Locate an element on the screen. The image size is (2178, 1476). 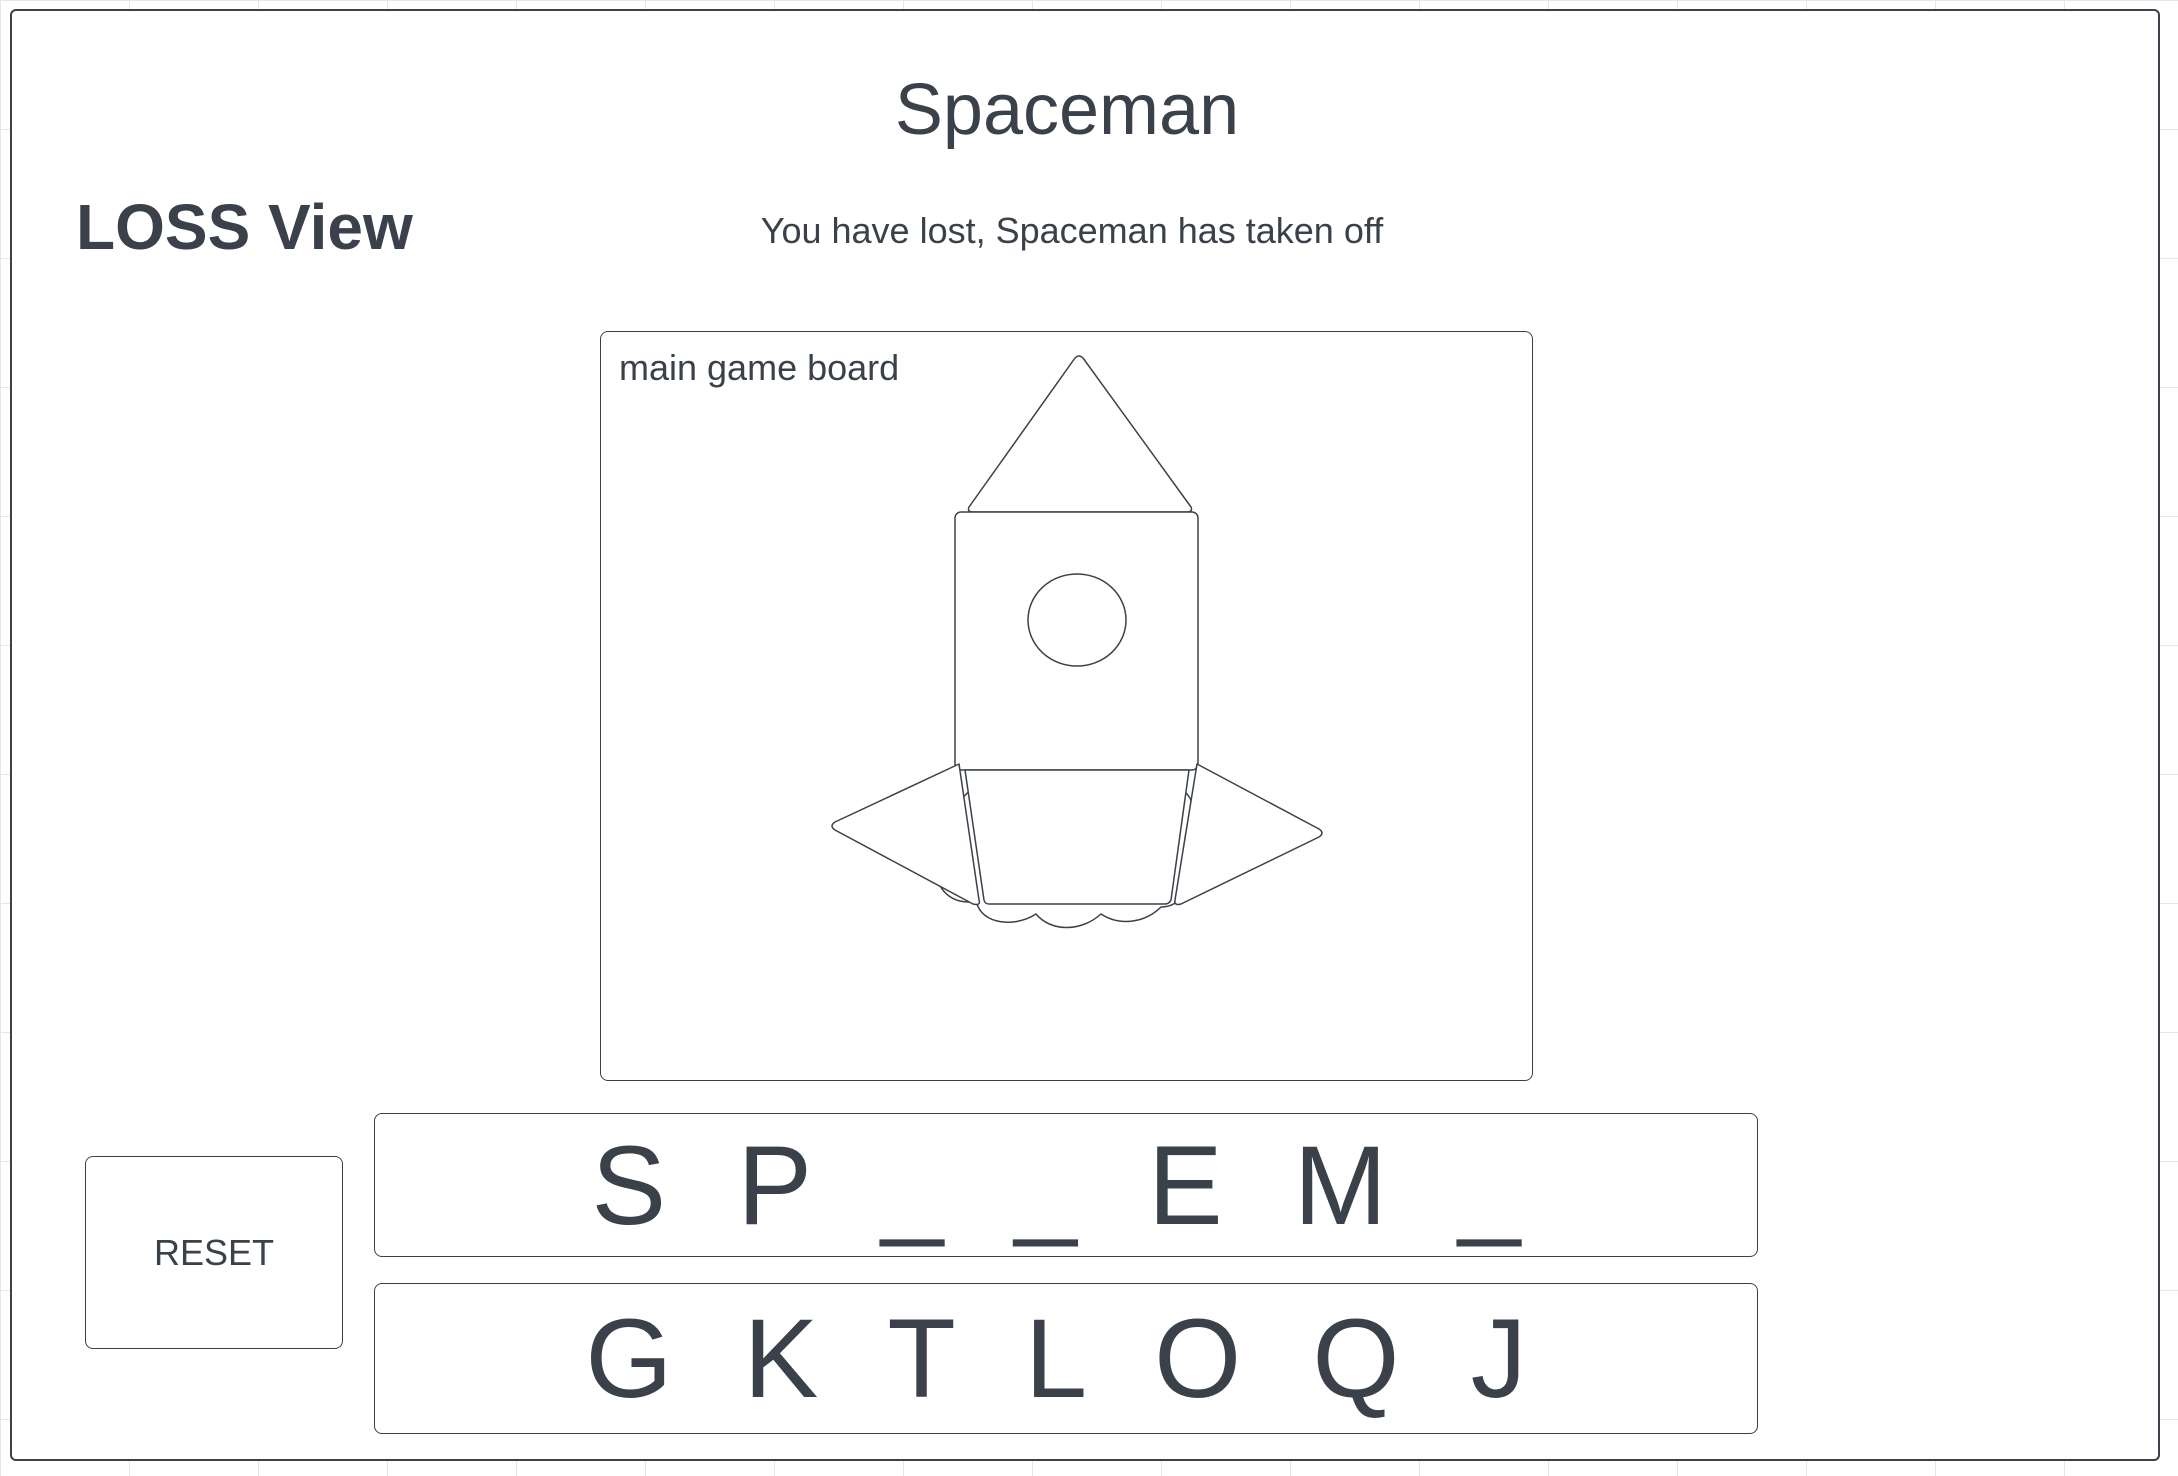
rocket-right-fin is located at coordinates (1248, 834).